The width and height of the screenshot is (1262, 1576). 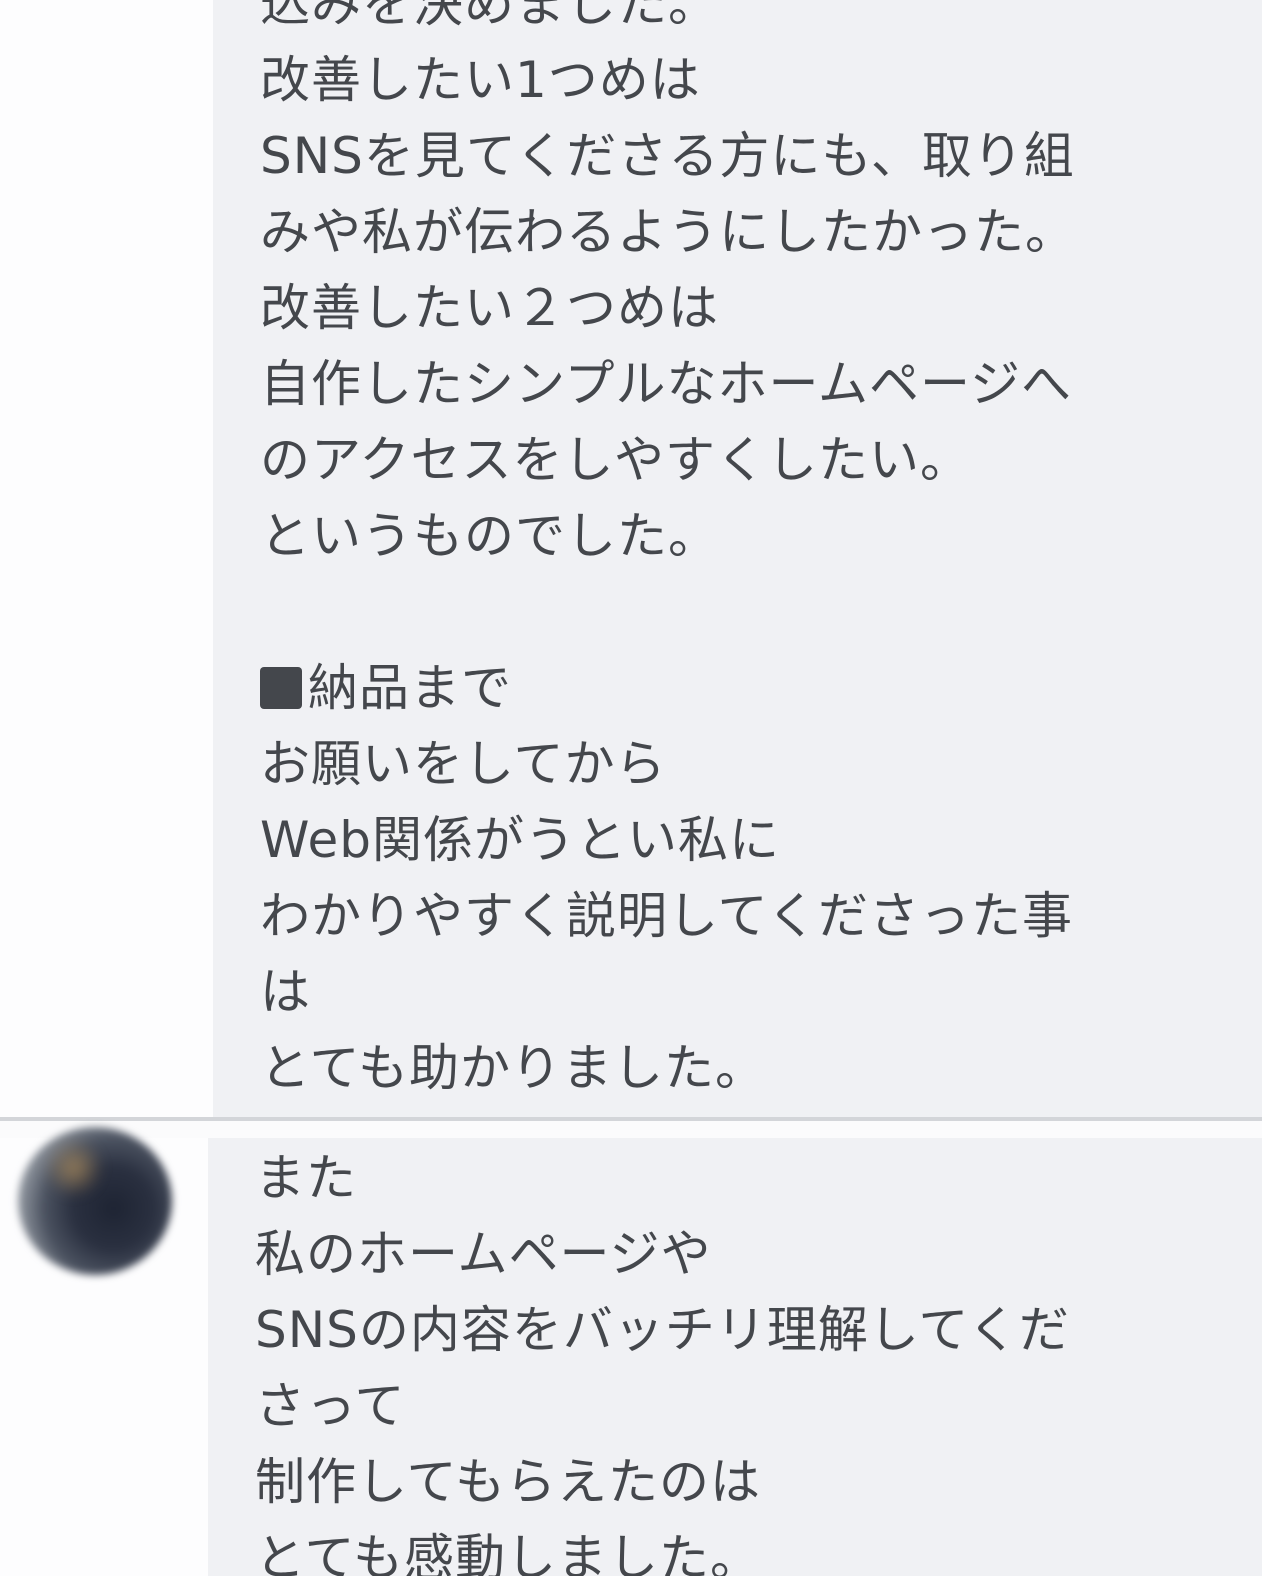 What do you see at coordinates (410, 688) in the screenshot?
I see `section-heading-text: 納品まで` at bounding box center [410, 688].